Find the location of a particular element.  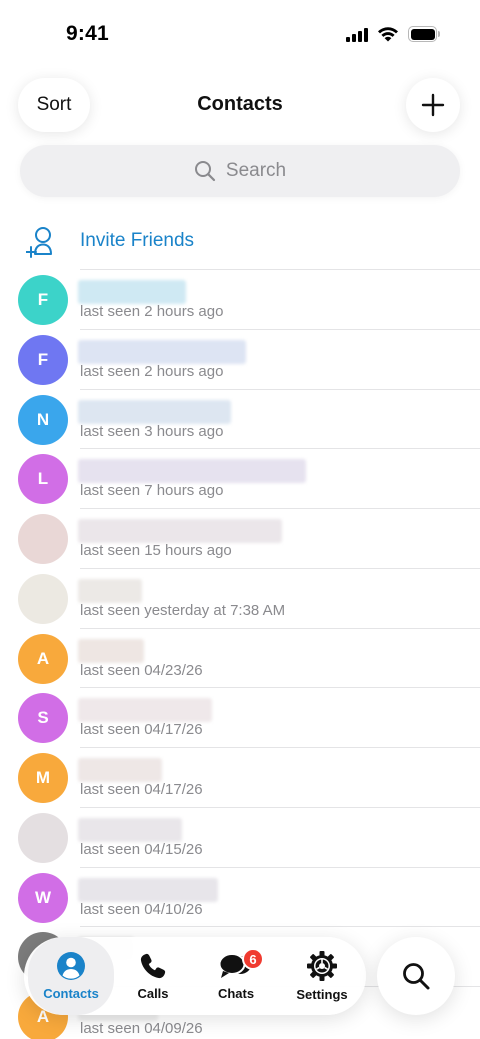

status-time: 9:41 is located at coordinates (87, 33).